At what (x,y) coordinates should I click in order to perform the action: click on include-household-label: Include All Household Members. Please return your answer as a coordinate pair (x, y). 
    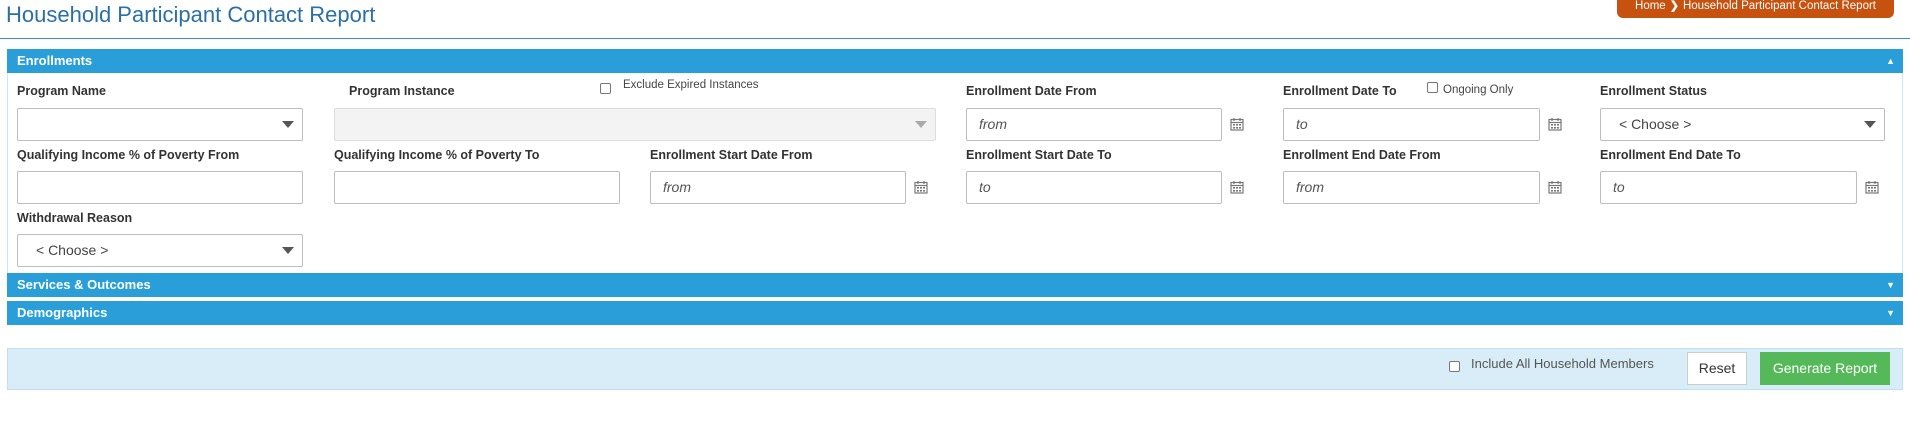
    Looking at the image, I should click on (1562, 363).